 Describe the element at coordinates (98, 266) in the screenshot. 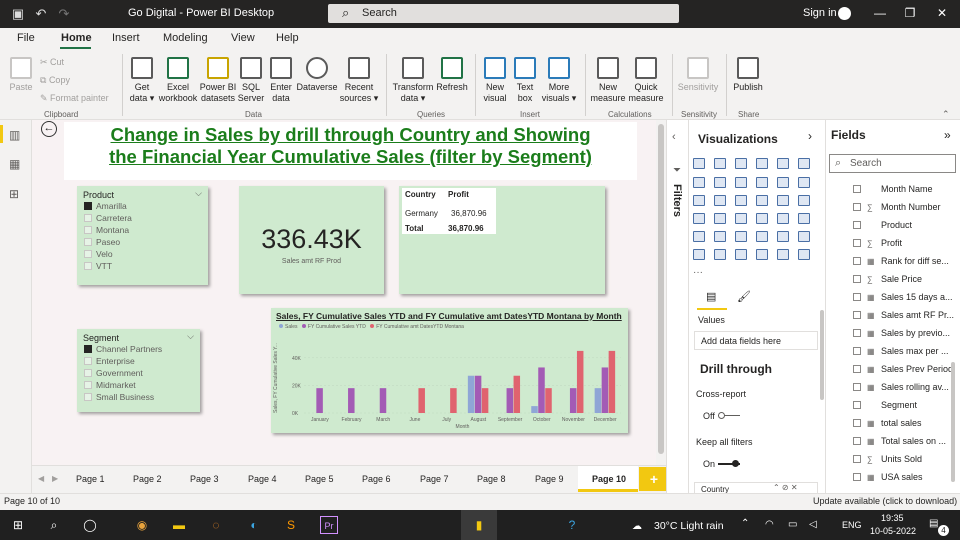

I see `slicer-item: VTT` at that location.